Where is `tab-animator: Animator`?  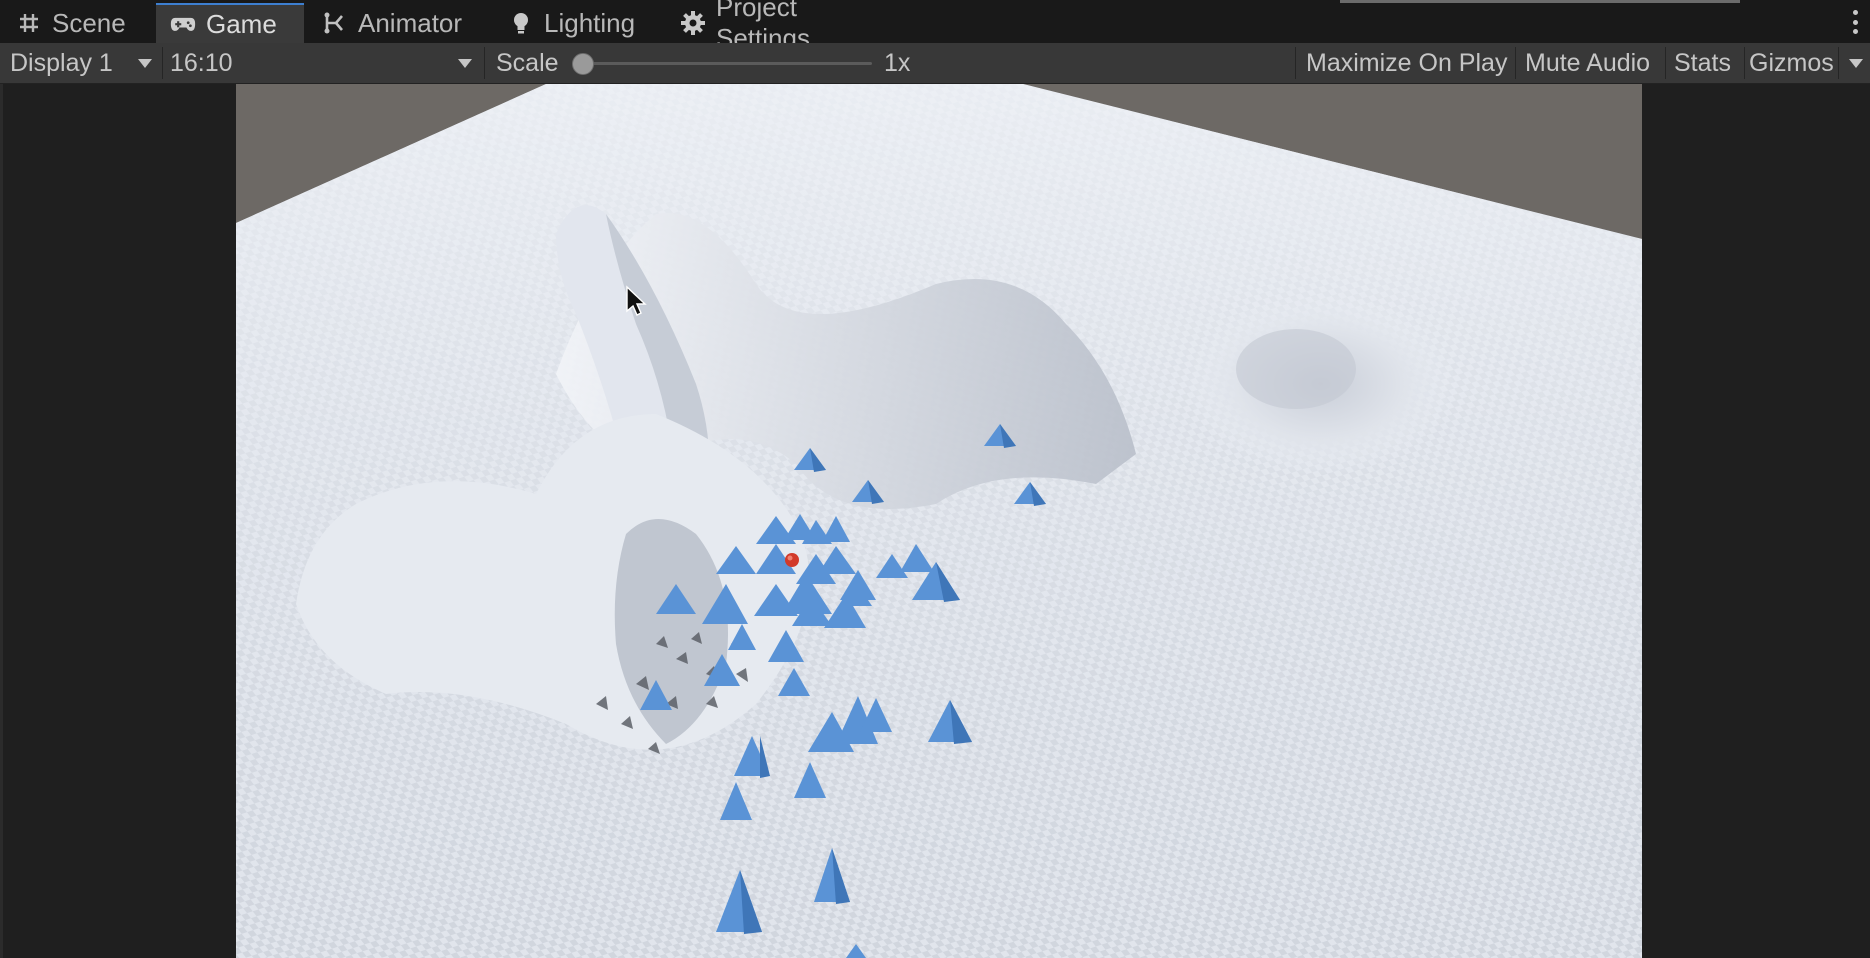
tab-animator: Animator is located at coordinates (392, 23).